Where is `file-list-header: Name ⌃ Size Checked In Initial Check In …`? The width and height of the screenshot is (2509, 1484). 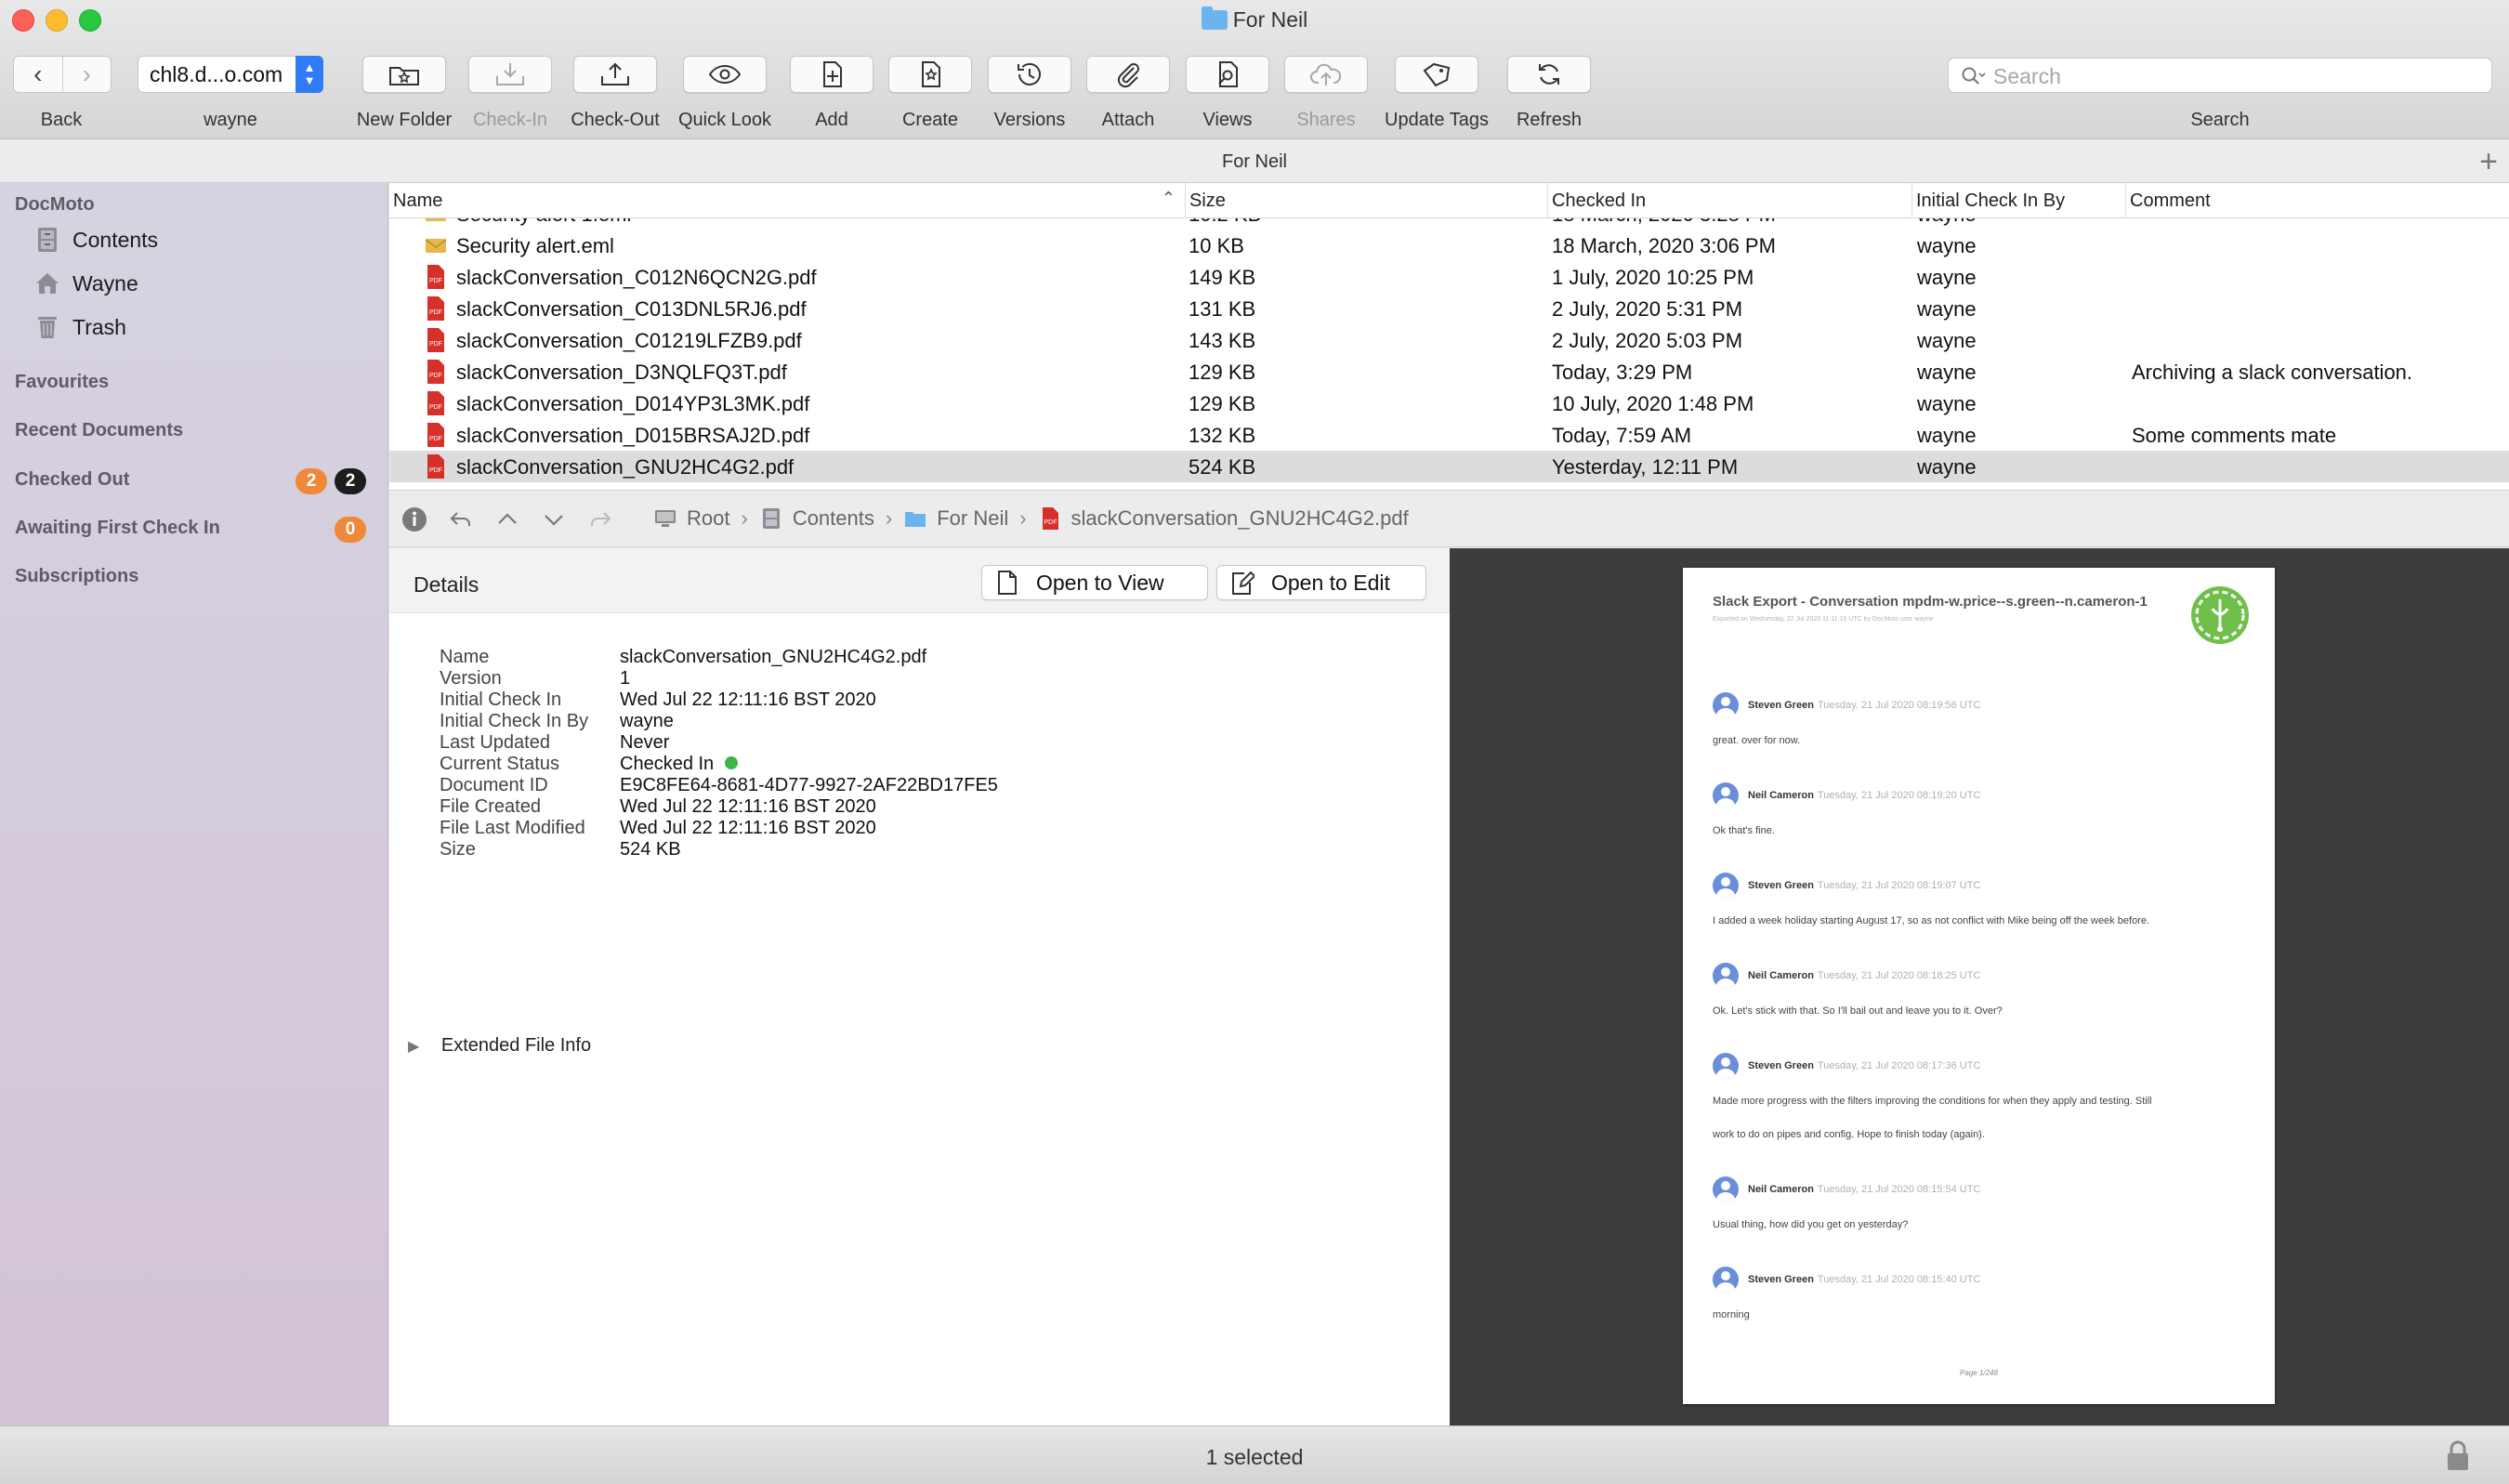 file-list-header: Name ⌃ Size Checked In Initial Check In … is located at coordinates (1449, 201).